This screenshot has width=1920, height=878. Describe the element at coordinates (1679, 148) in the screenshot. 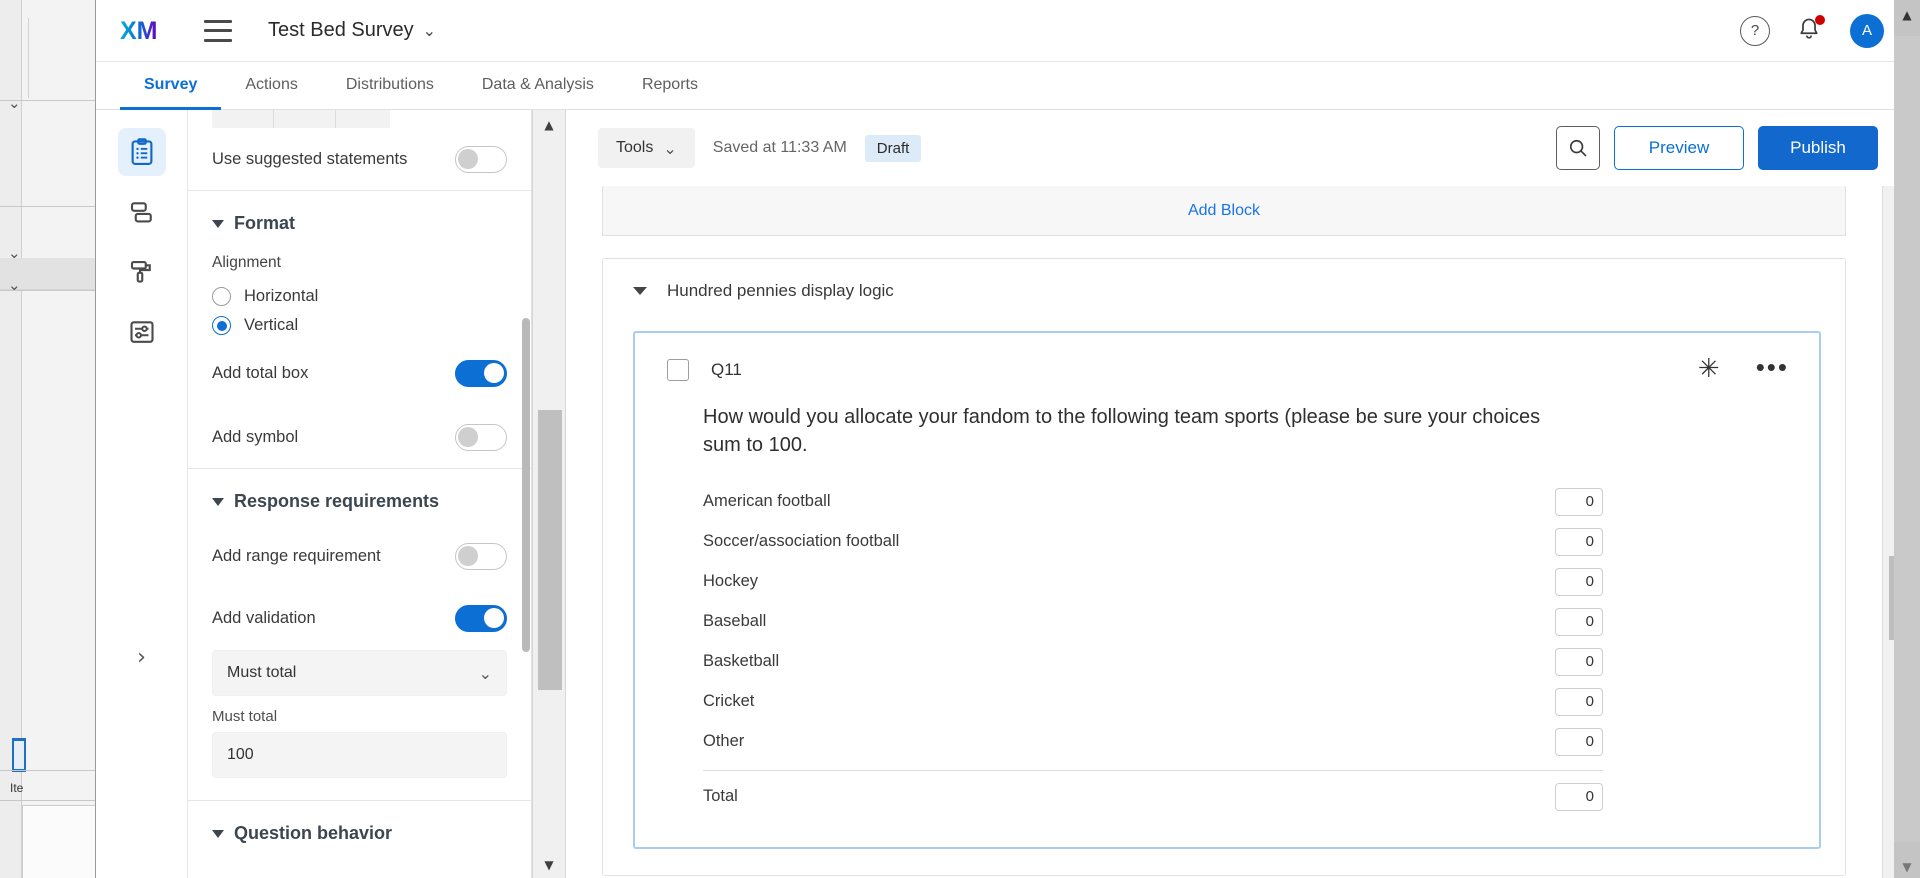

I see `preview-button: Preview` at that location.